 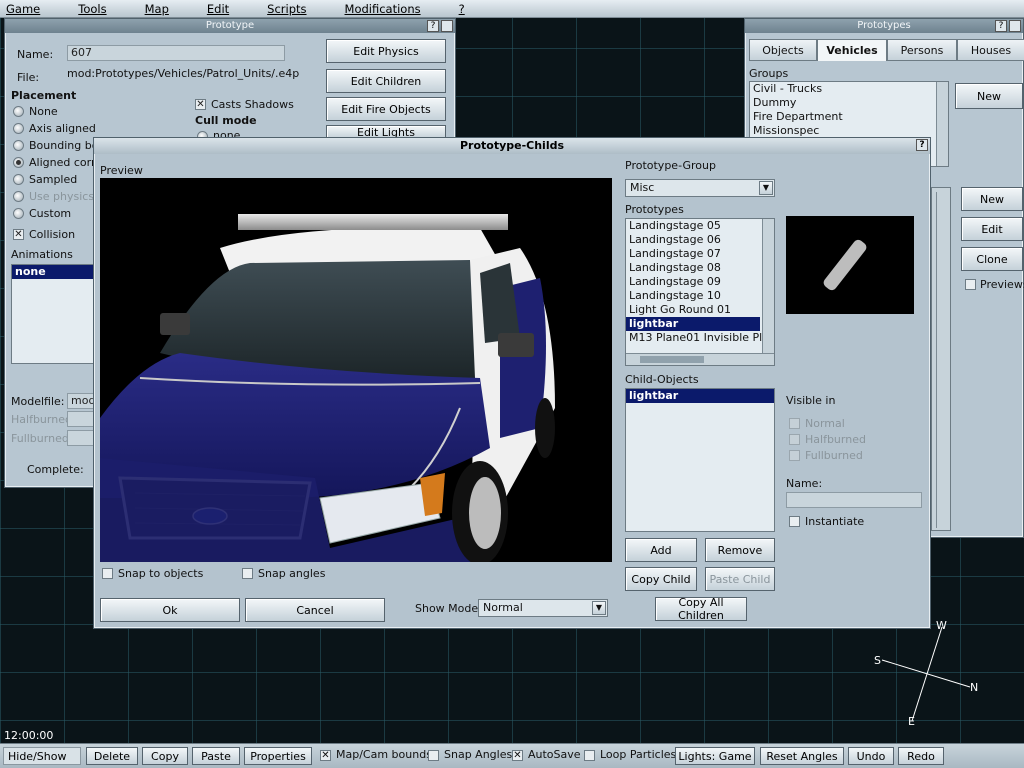 What do you see at coordinates (386, 109) in the screenshot?
I see `edit-fire-objects-button: Edit Fire Objects` at bounding box center [386, 109].